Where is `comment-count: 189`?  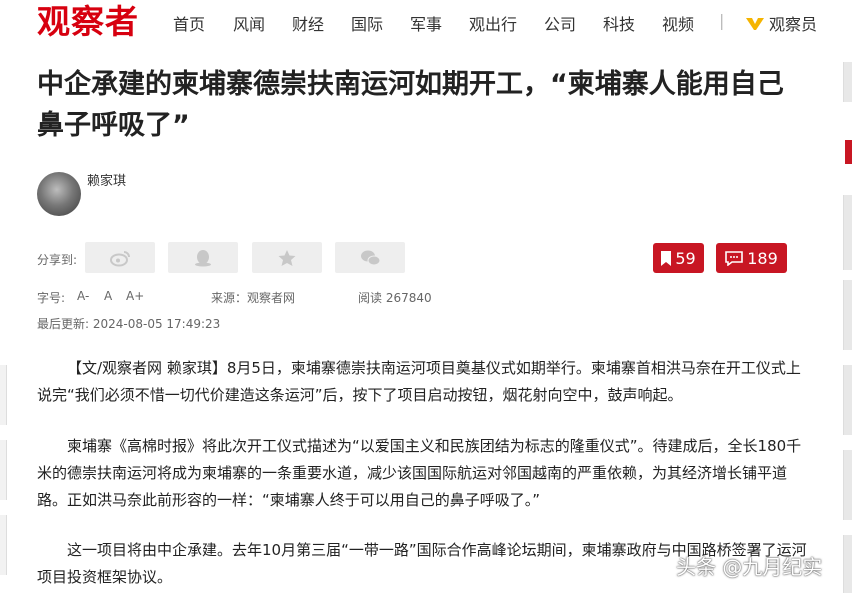
comment-count: 189 is located at coordinates (762, 258).